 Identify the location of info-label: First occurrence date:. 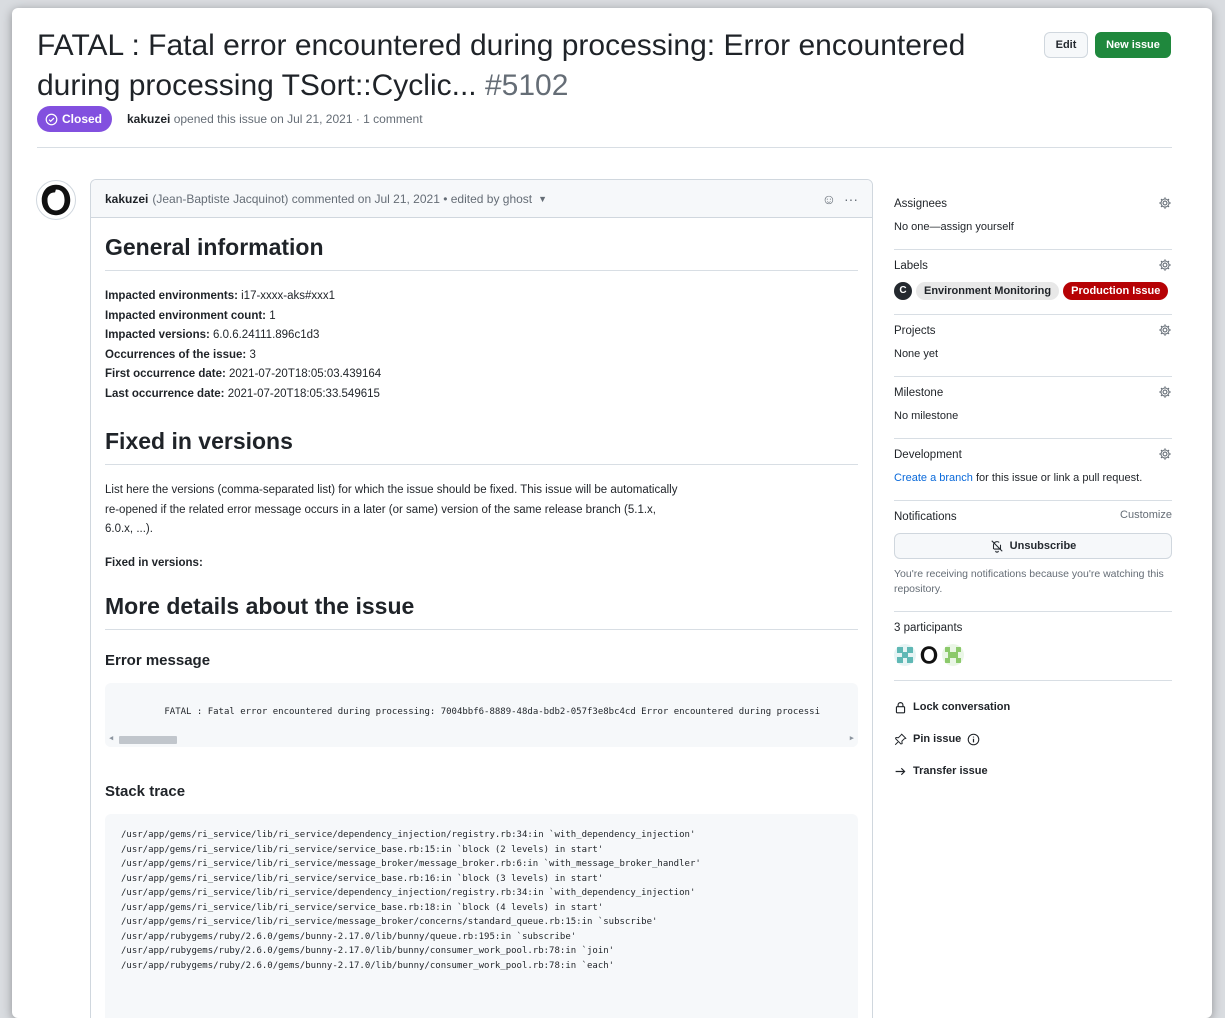
(165, 374).